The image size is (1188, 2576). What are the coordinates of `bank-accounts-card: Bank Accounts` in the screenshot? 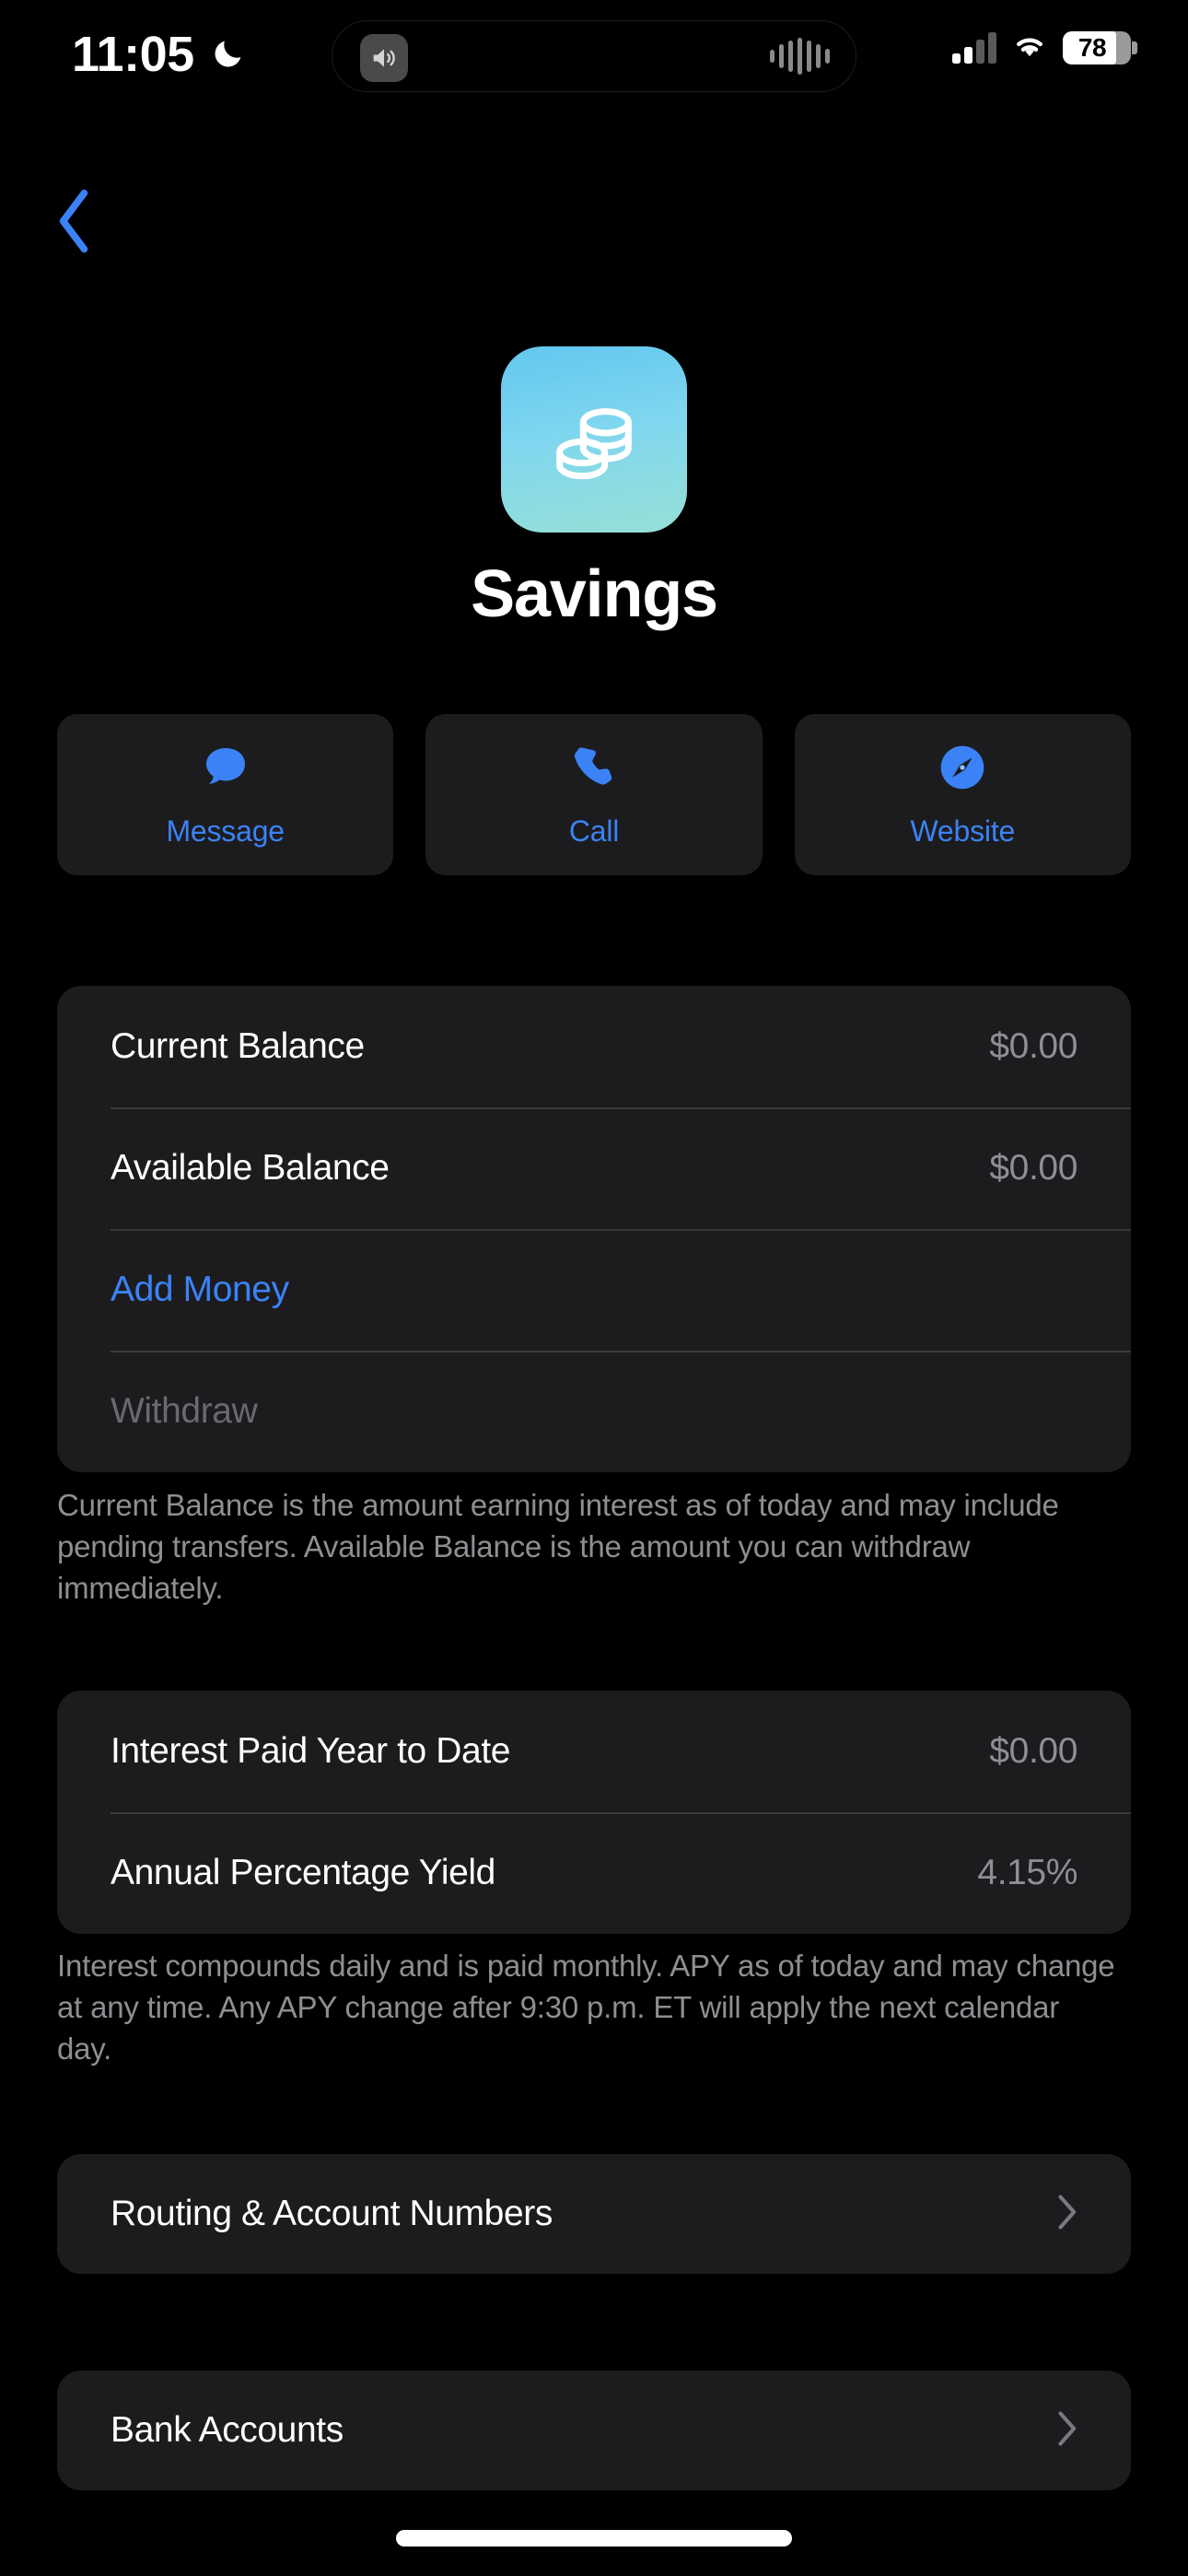 It's located at (594, 2430).